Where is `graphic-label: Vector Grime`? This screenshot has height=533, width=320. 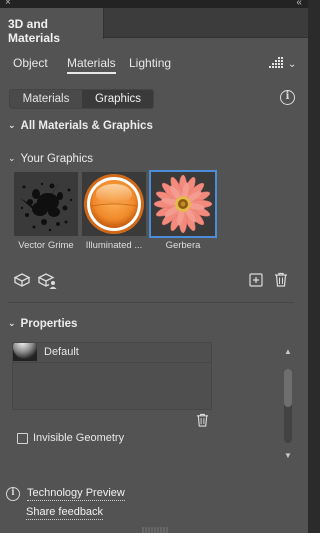 graphic-label: Vector Grime is located at coordinates (46, 245).